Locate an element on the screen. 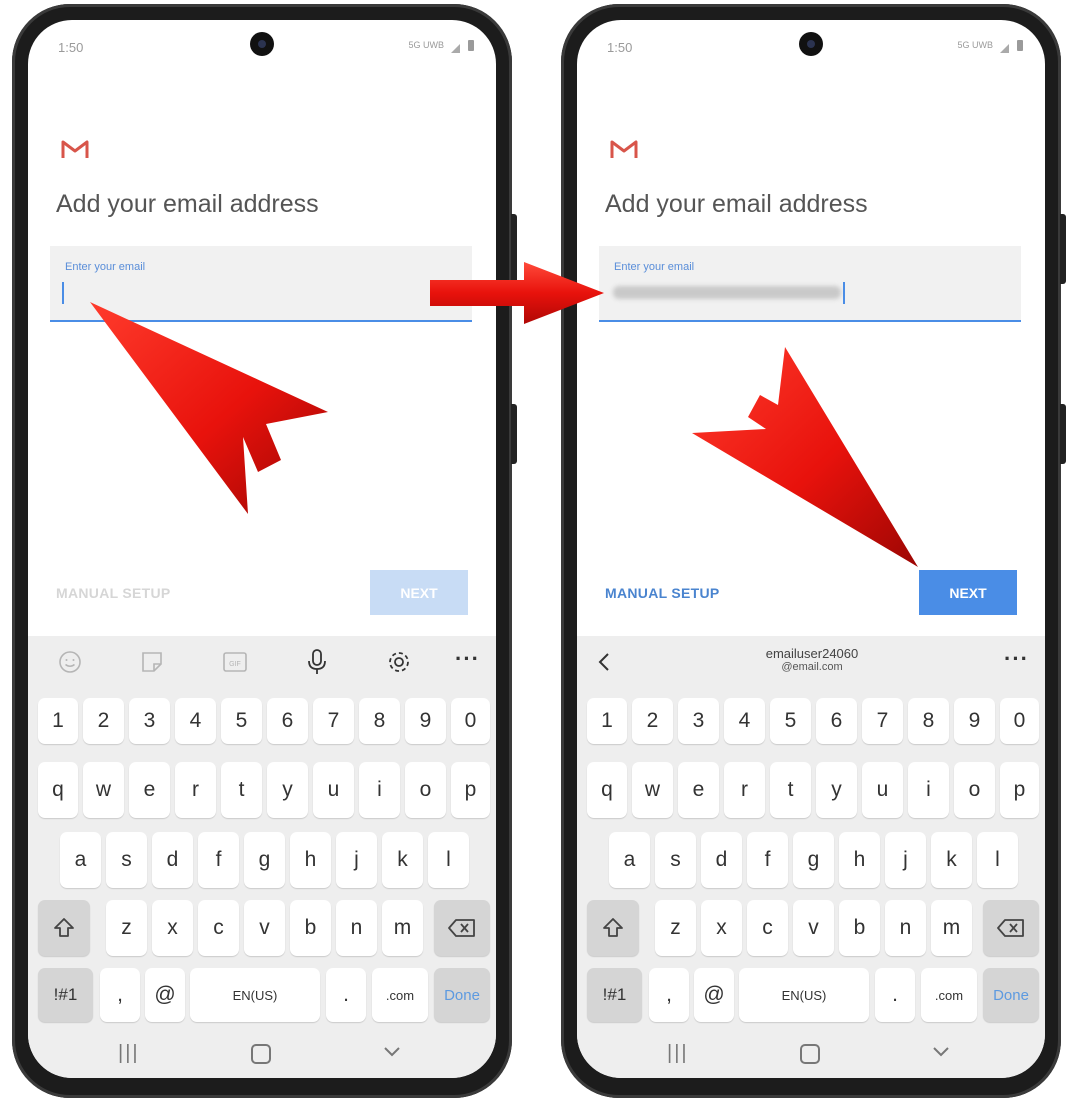 This screenshot has height=1107, width=1080. key-o: o is located at coordinates (974, 790).